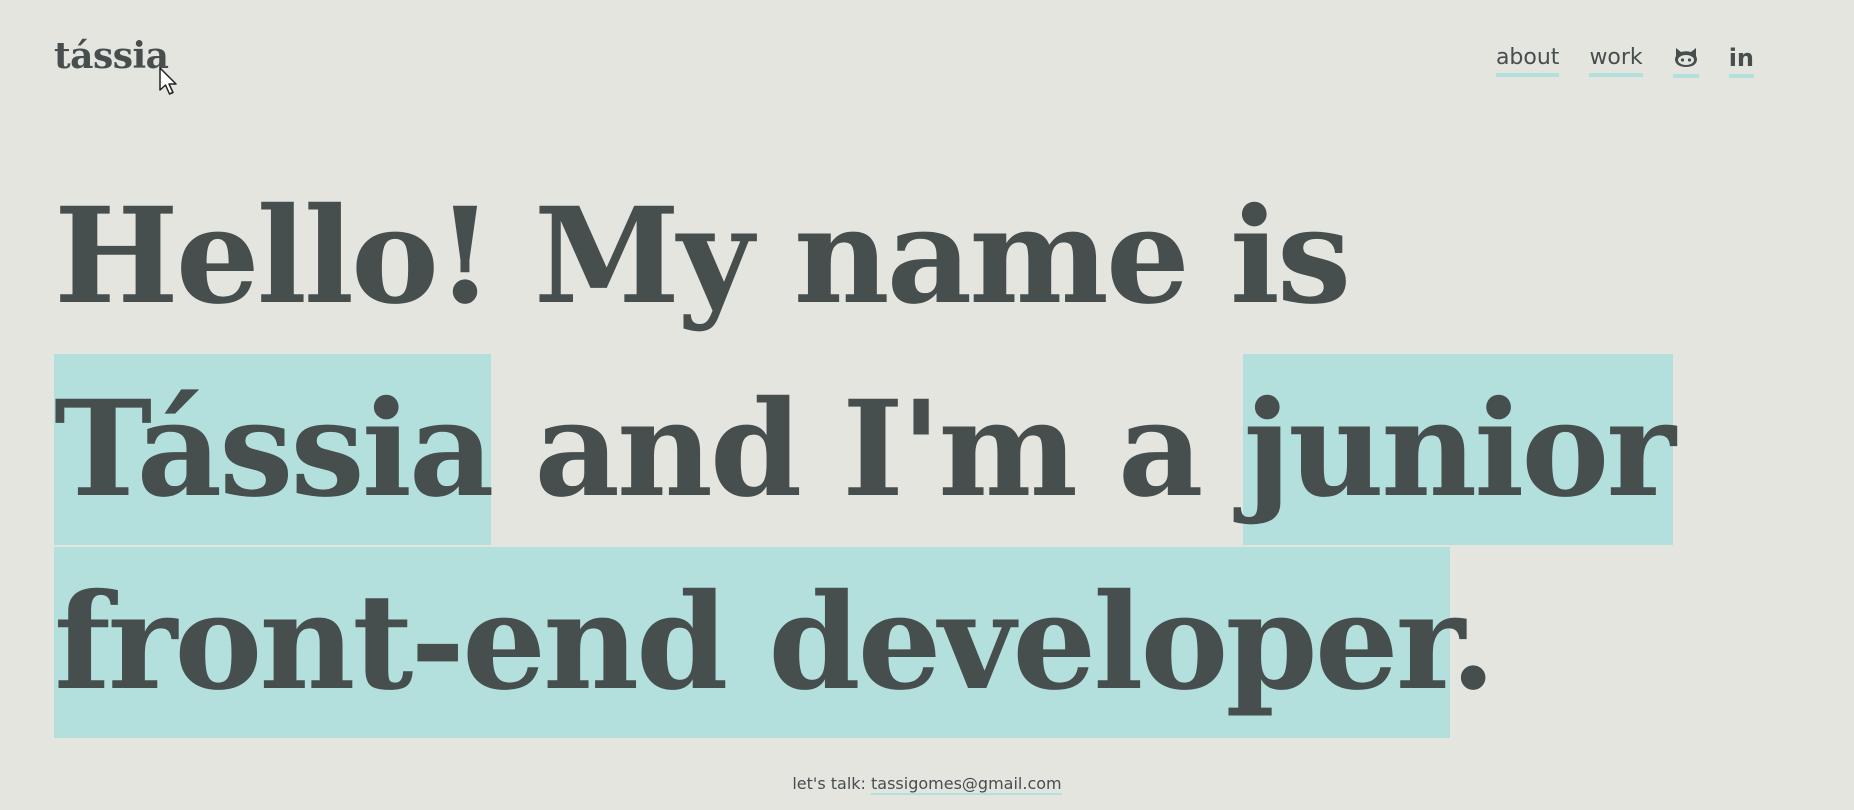 The image size is (1854, 810). Describe the element at coordinates (1685, 57) in the screenshot. I see `github-icon` at that location.